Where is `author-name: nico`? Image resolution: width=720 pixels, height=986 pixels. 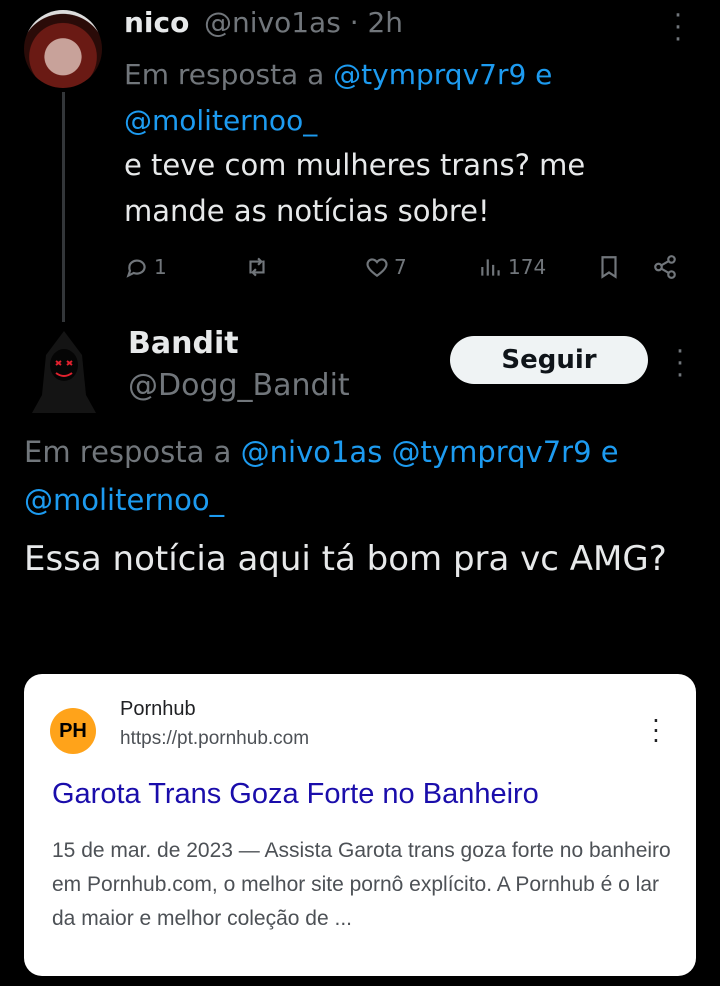
author-name: nico is located at coordinates (156, 22).